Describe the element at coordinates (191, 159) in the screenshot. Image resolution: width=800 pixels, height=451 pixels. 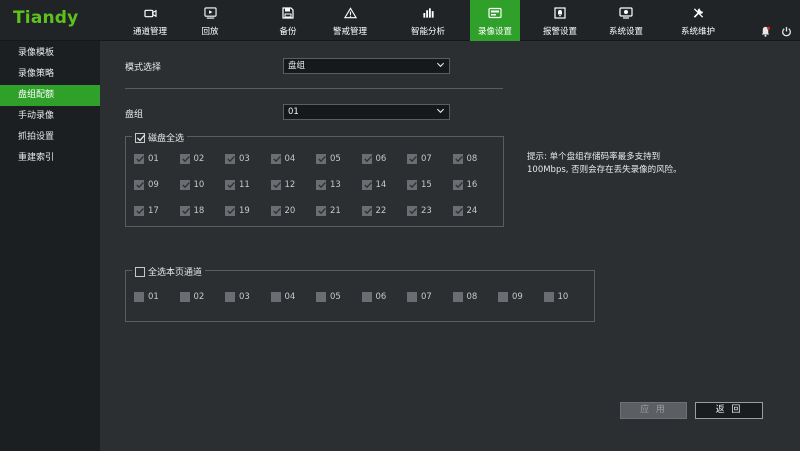
I see `disk-checkbox-item: 02` at that location.